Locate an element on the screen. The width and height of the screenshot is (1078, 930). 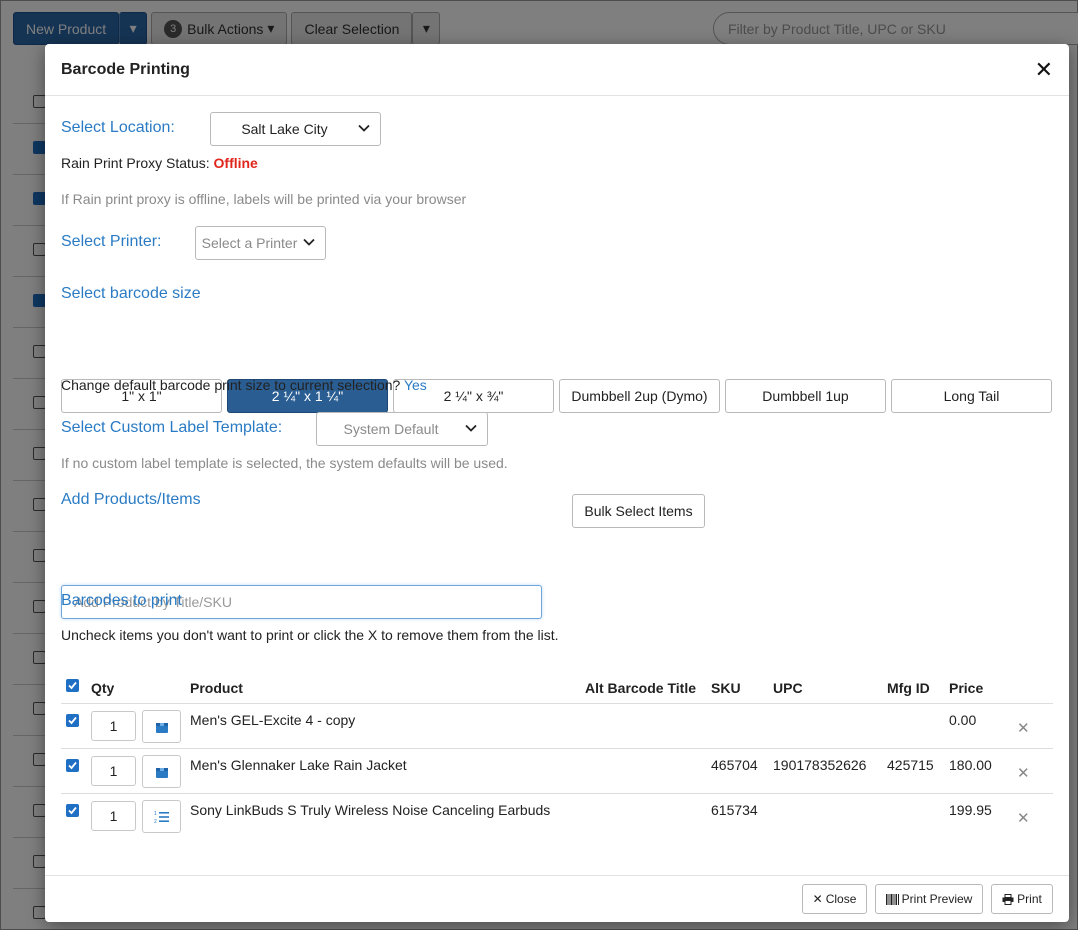
row-price: 0.00 is located at coordinates (963, 720).